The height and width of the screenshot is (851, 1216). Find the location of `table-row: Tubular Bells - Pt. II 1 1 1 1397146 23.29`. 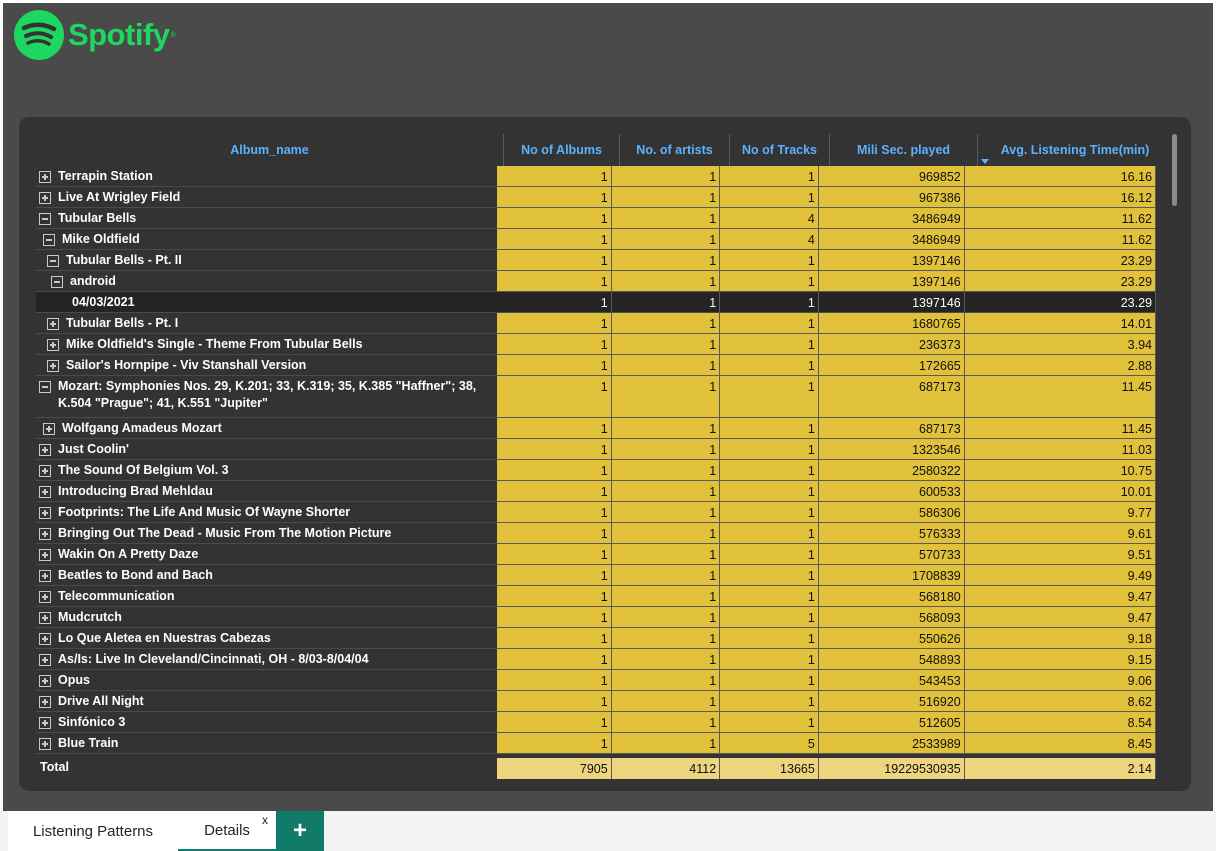

table-row: Tubular Bells - Pt. II 1 1 1 1397146 23.29 is located at coordinates (596, 260).